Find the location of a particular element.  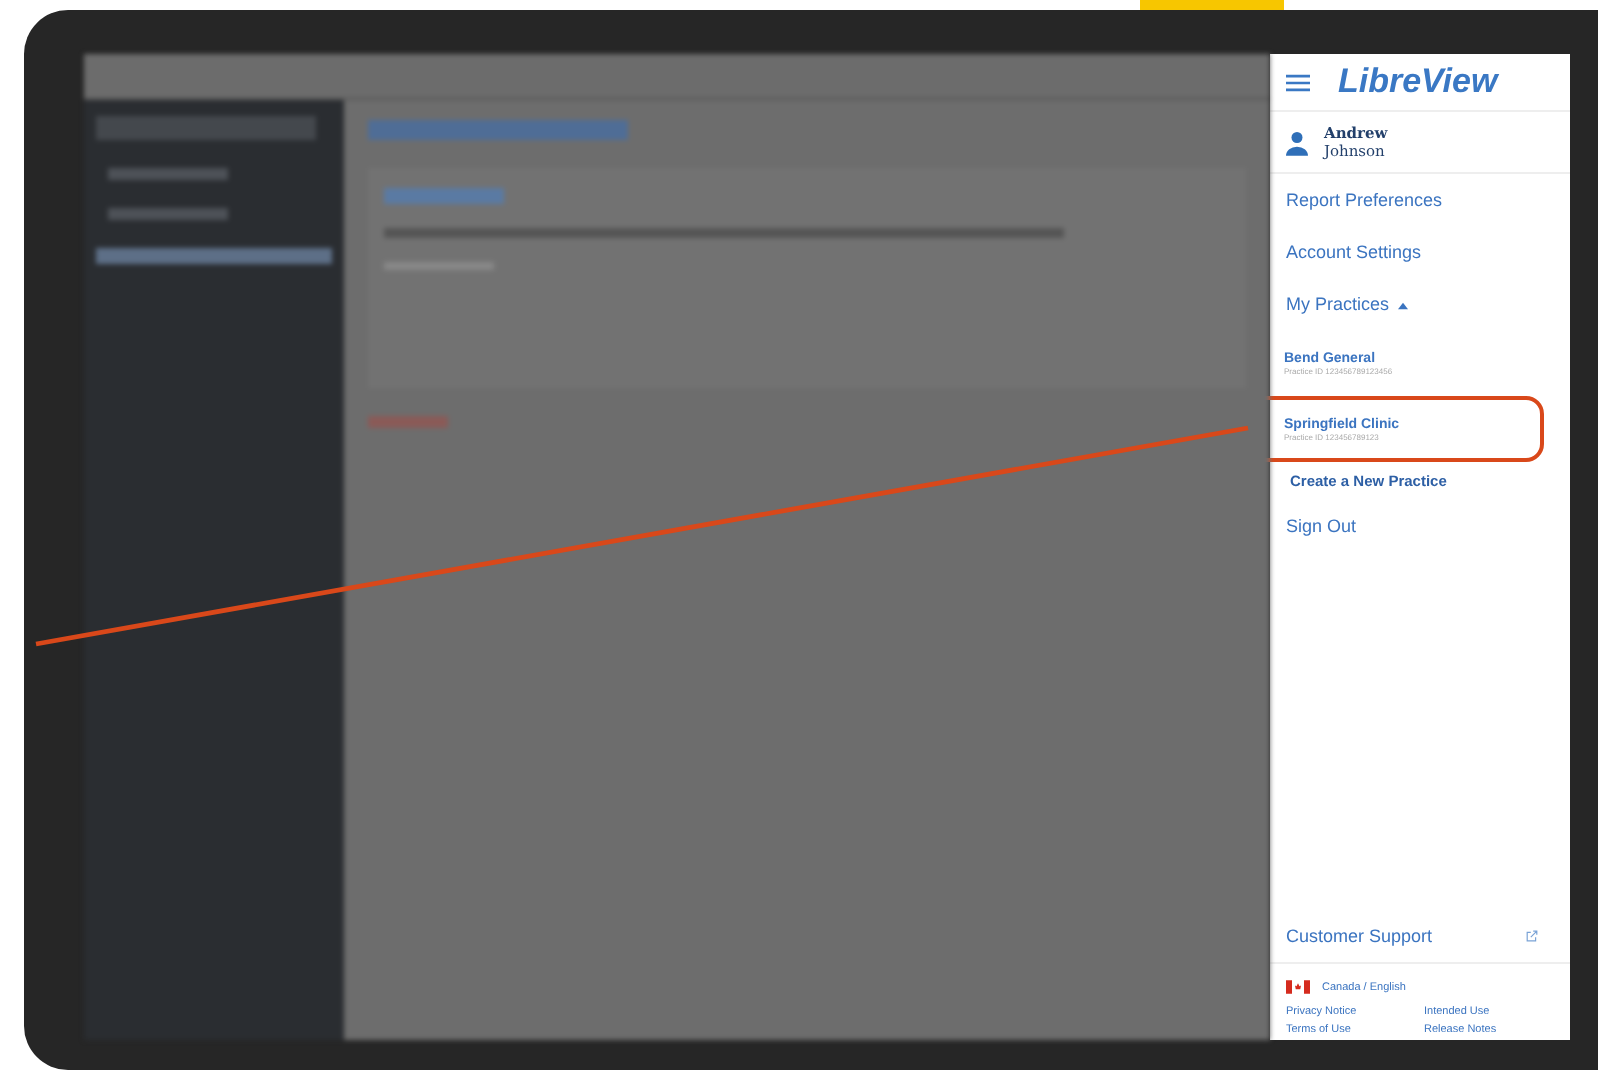

menu-link: Report Preferences is located at coordinates (1420, 200).